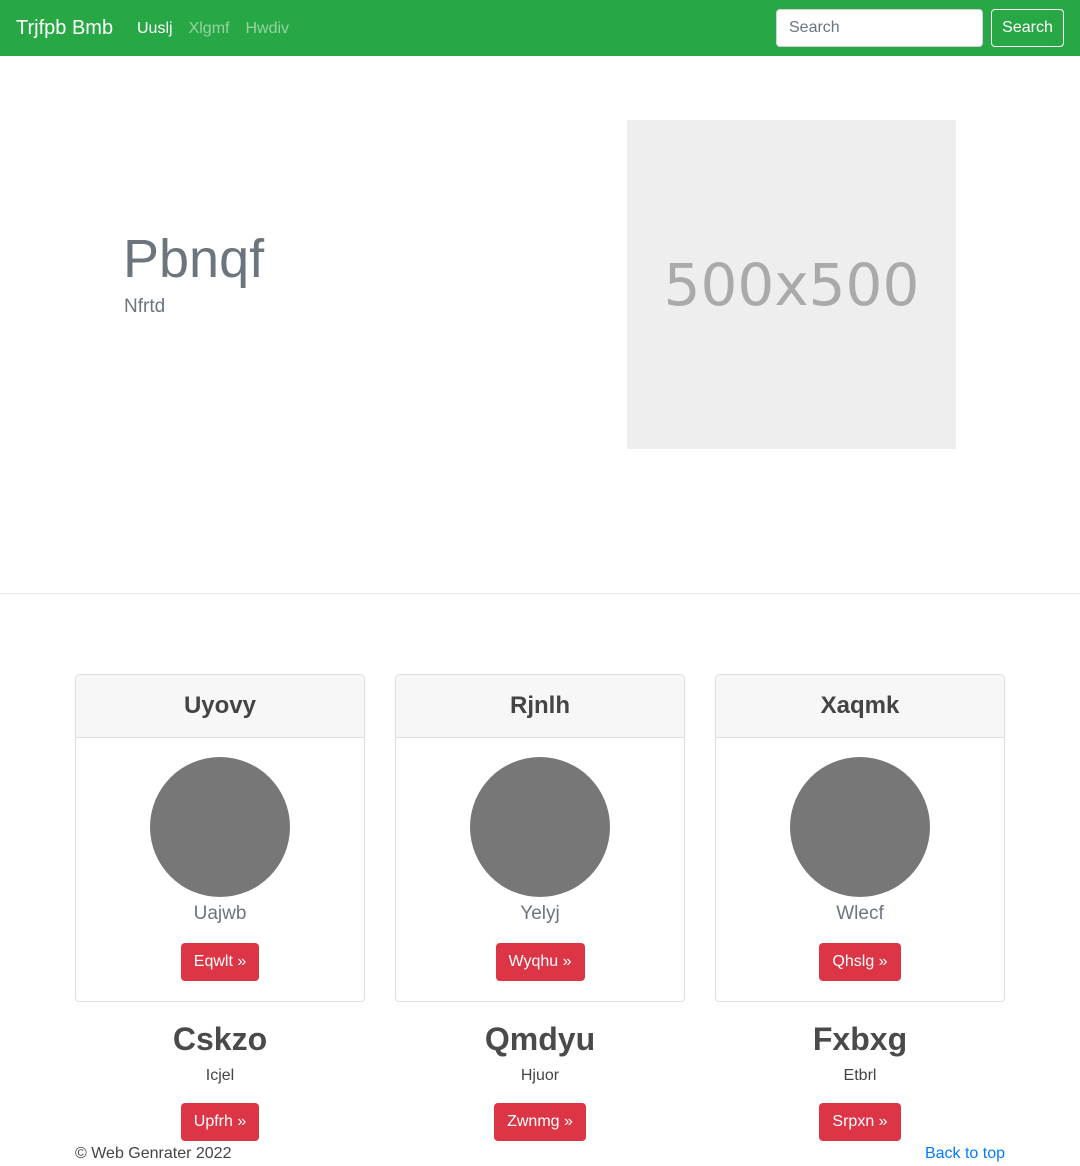 The image size is (1080, 1166). I want to click on feature-3: Fxbxg Etbrl Srpxn », so click(860, 1079).